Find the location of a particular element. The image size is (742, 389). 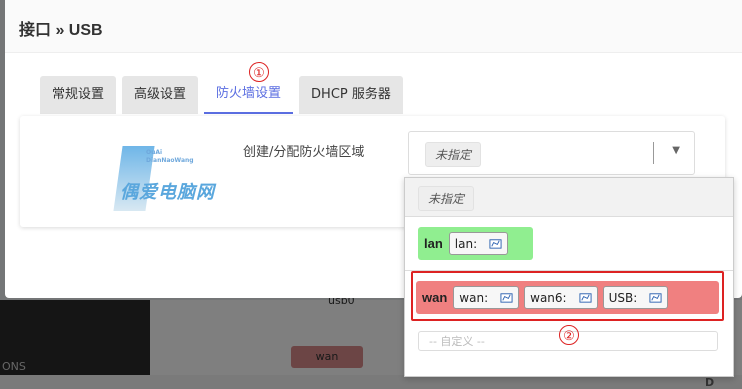

tab-dhcp: DHCP 服务器 is located at coordinates (351, 95).